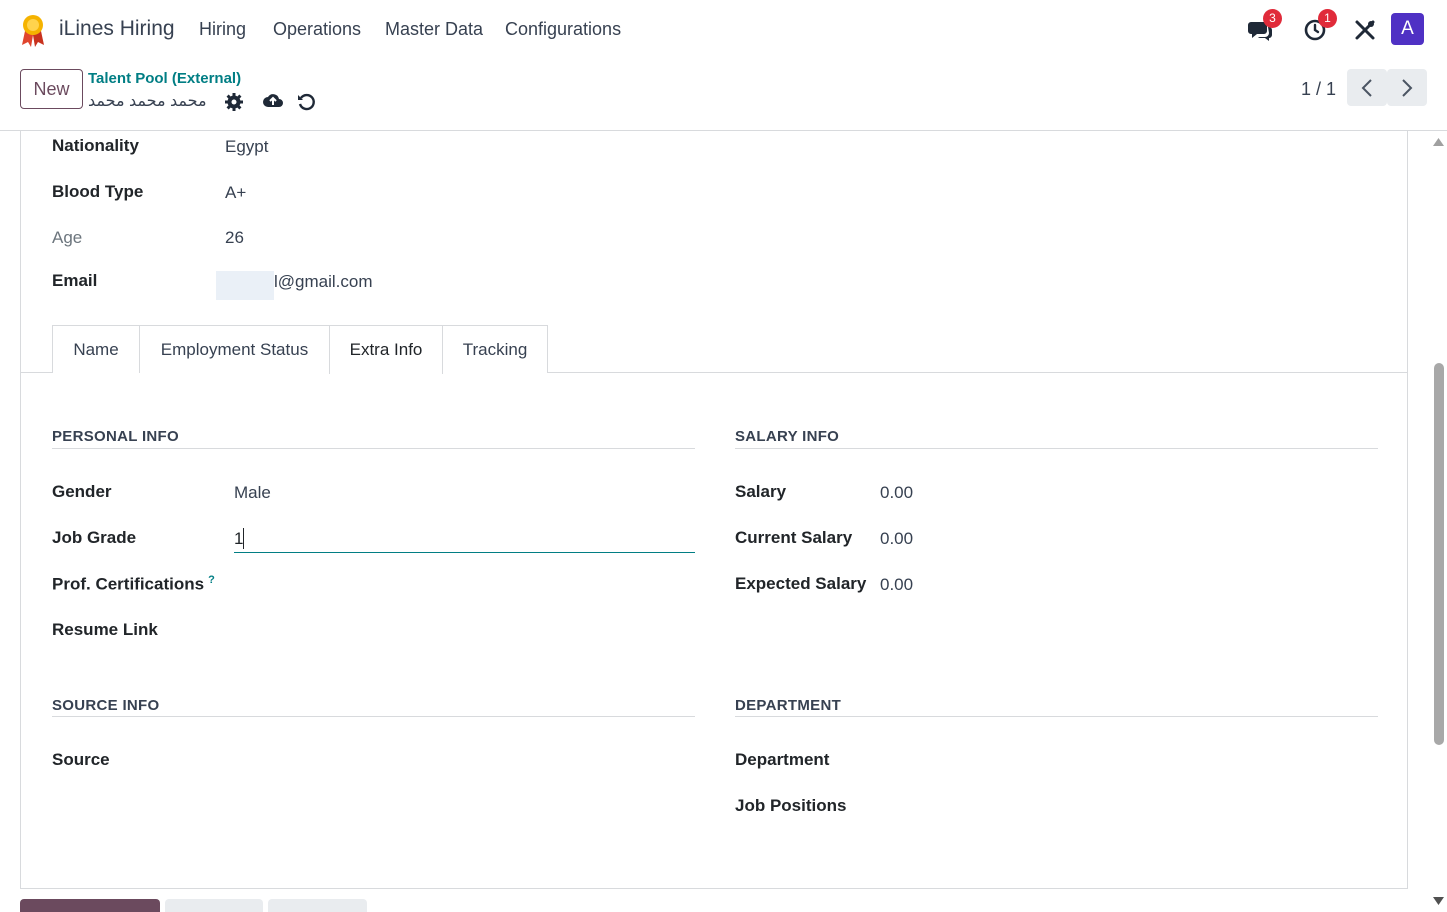 The width and height of the screenshot is (1447, 912). What do you see at coordinates (896, 585) in the screenshot?
I see `expected-salary-input: 0.00` at bounding box center [896, 585].